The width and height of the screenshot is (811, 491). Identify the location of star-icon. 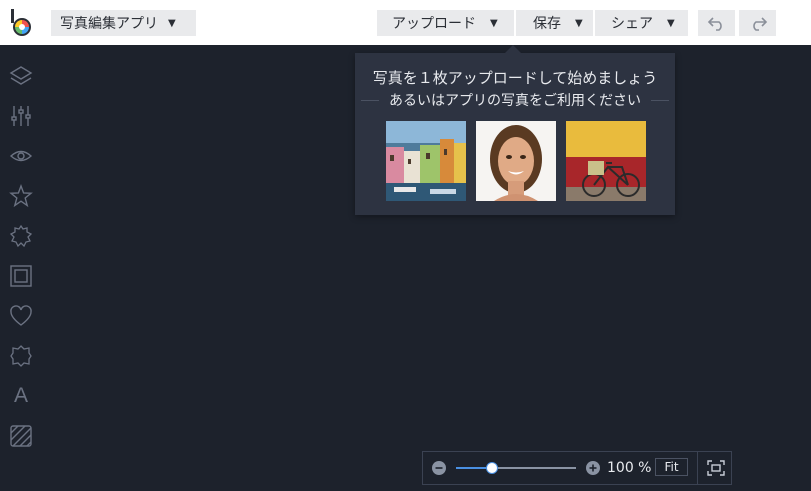
(21, 196).